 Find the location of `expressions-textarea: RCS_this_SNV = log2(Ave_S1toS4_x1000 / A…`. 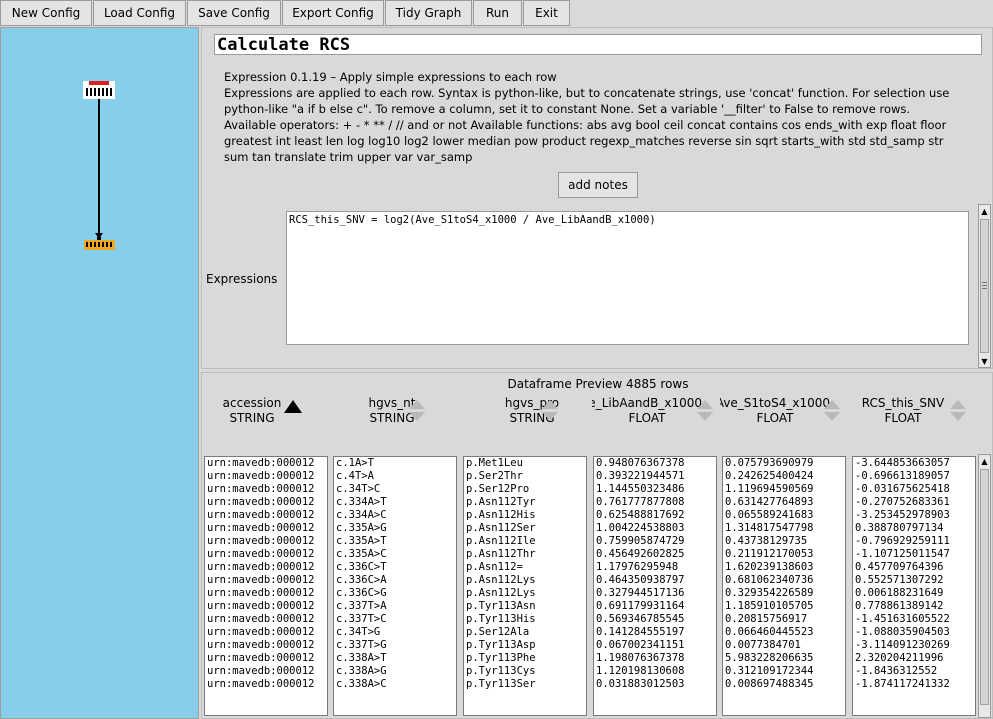

expressions-textarea: RCS_this_SNV = log2(Ave_S1toS4_x1000 / A… is located at coordinates (627, 278).